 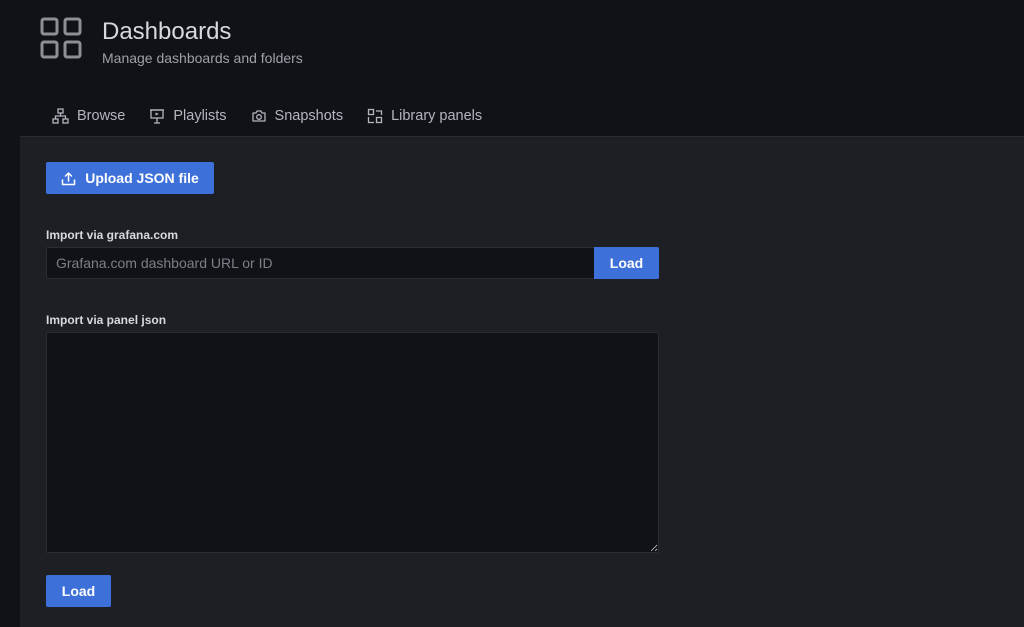 I want to click on upload-json-button: Upload JSON file, so click(x=130, y=178).